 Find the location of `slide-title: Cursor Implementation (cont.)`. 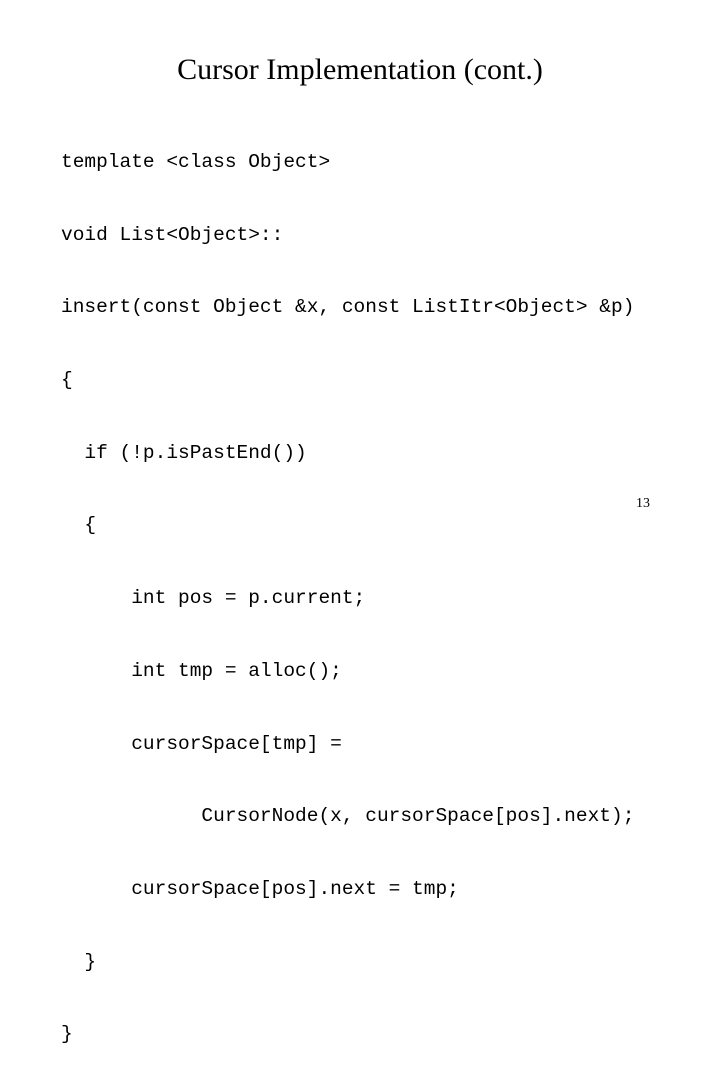

slide-title: Cursor Implementation (cont.) is located at coordinates (360, 69).